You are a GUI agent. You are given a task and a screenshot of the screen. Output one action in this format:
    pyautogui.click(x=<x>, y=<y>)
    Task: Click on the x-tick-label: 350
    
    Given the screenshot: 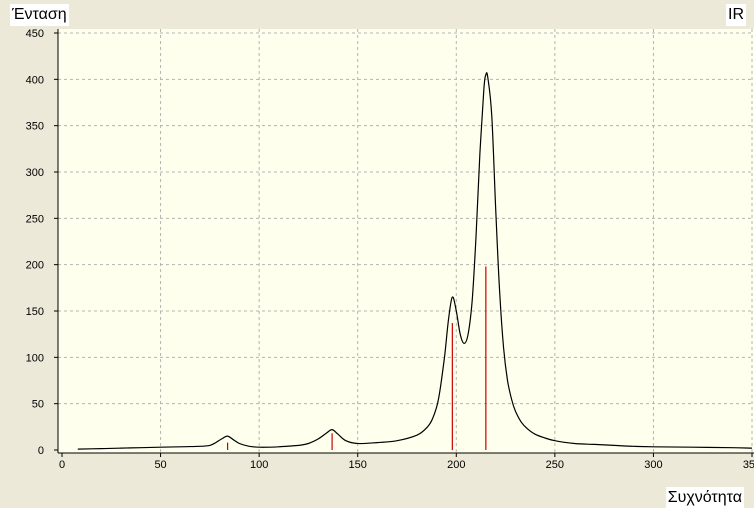 What is the action you would take?
    pyautogui.click(x=748, y=465)
    